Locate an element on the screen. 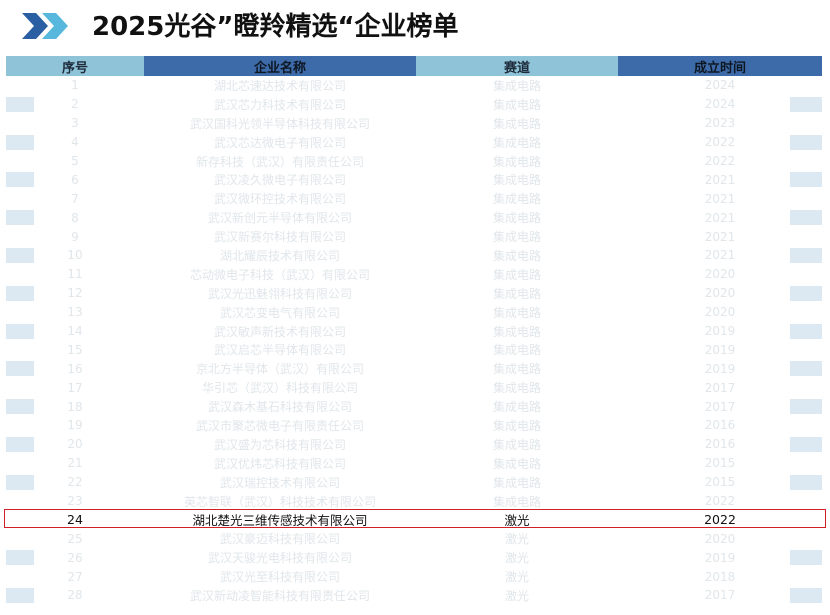 This screenshot has height=615, width=830. column-header-track: 赛道 is located at coordinates (517, 66).